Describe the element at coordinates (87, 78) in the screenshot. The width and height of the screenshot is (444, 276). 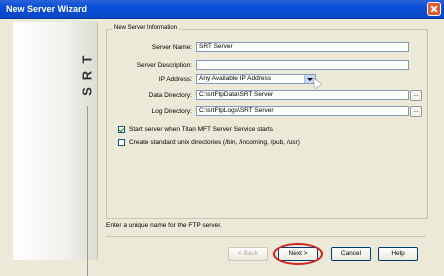
I see `brand-logo: T R S` at that location.